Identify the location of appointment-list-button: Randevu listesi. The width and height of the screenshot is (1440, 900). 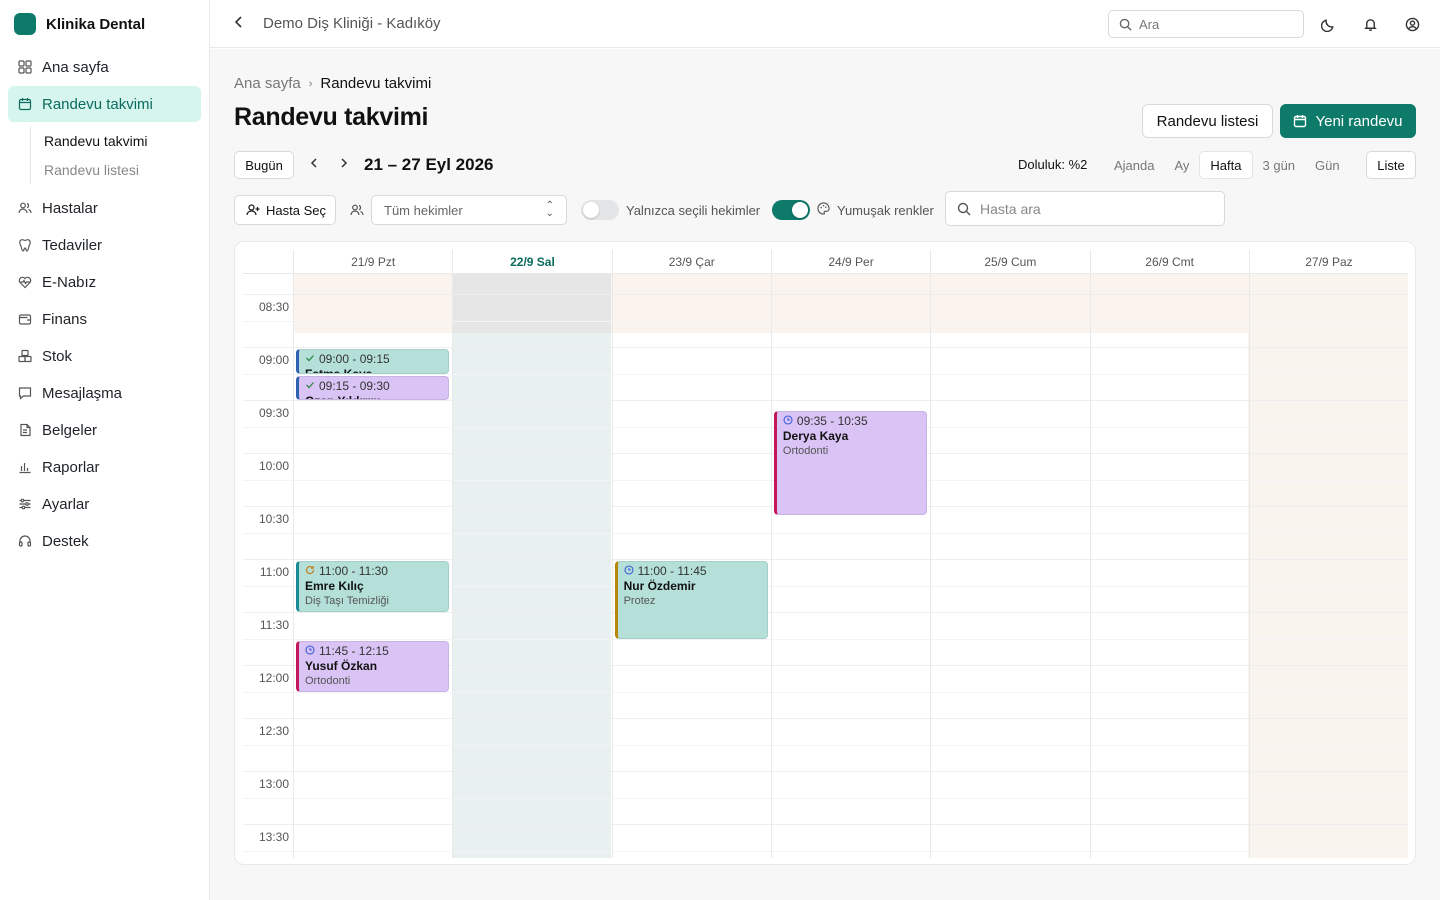
(1207, 121).